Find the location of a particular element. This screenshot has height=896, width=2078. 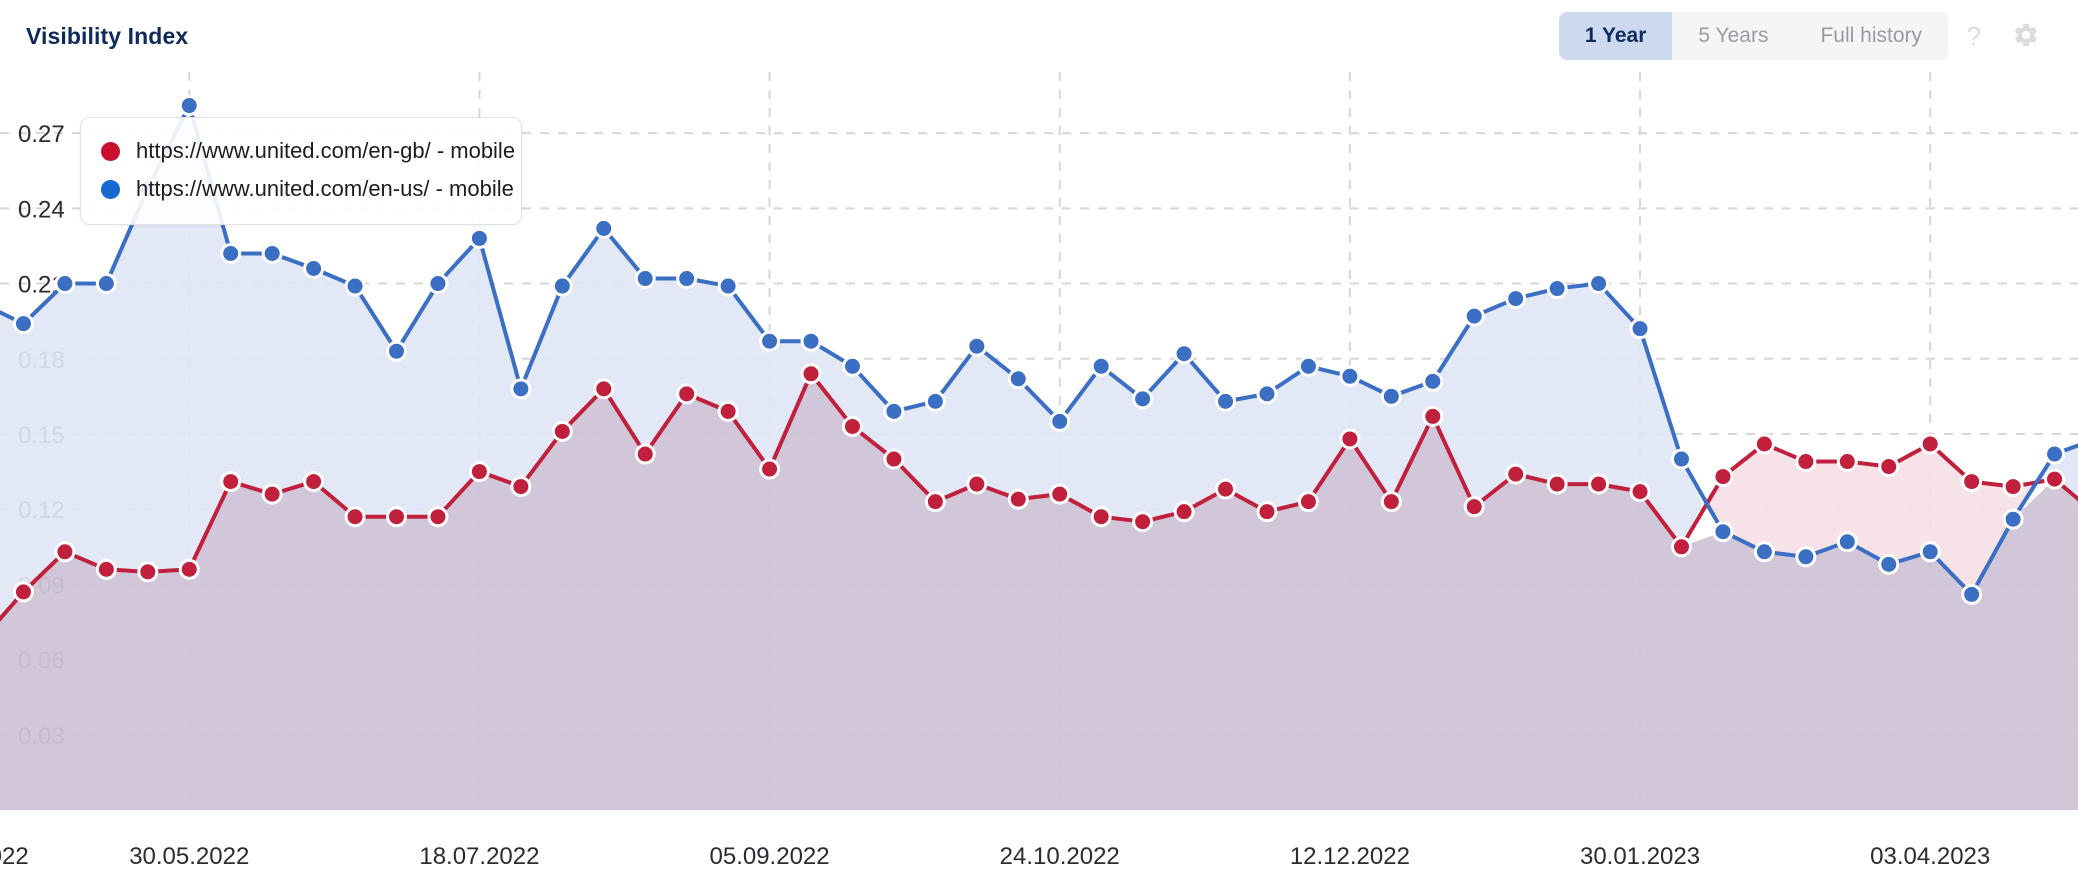

settings-button is located at coordinates (2026, 36).